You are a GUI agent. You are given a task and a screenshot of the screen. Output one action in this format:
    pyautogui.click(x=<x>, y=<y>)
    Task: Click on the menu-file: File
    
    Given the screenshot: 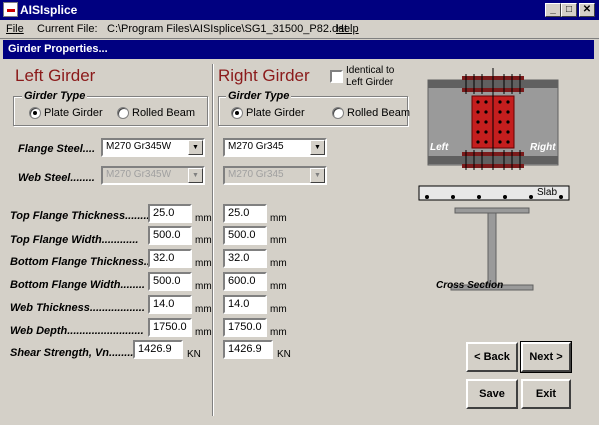 What is the action you would take?
    pyautogui.click(x=15, y=29)
    